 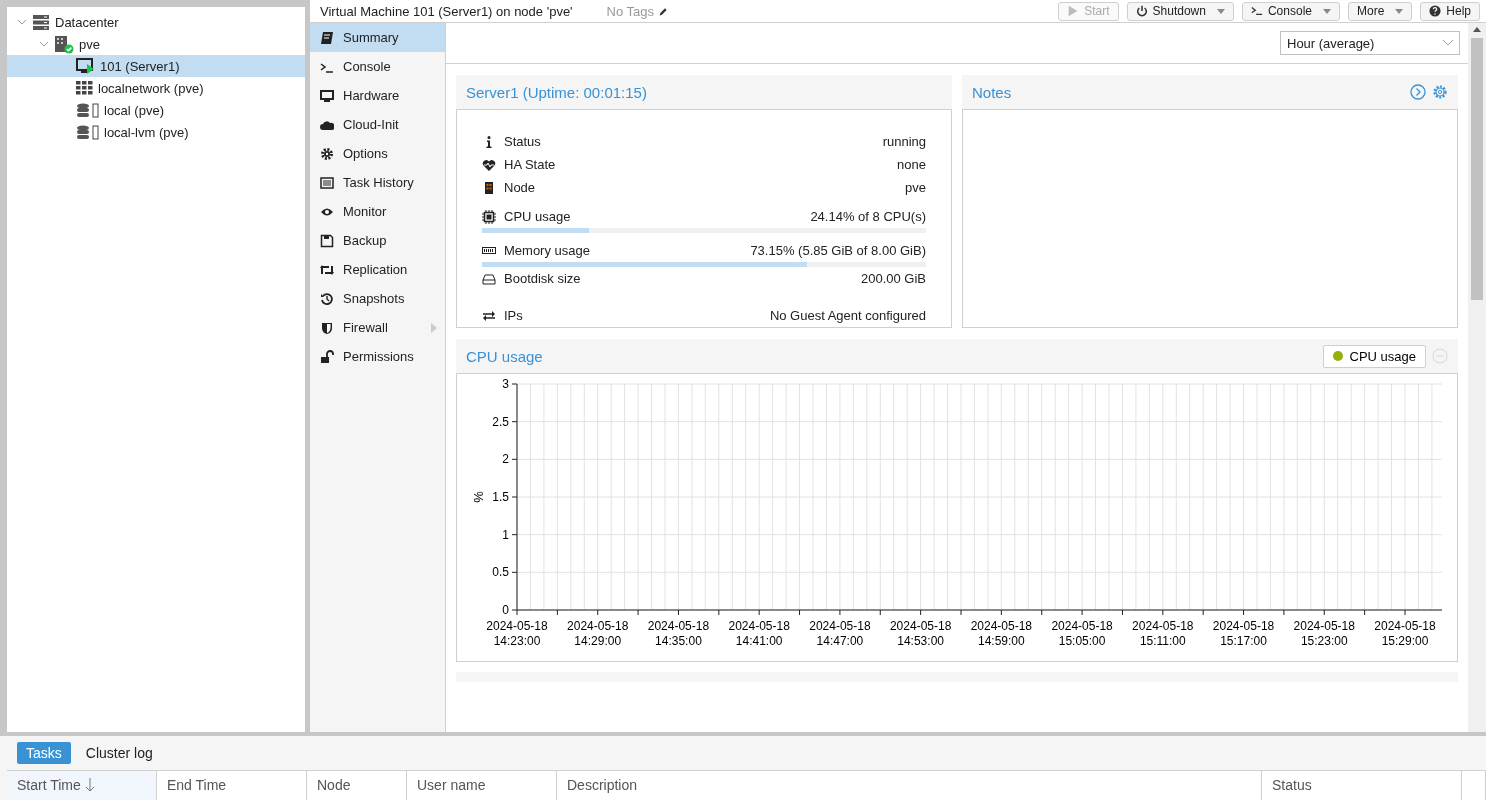 I want to click on page-title: Virtual Machine 101 (Server1) on node 'pve', so click(x=446, y=11).